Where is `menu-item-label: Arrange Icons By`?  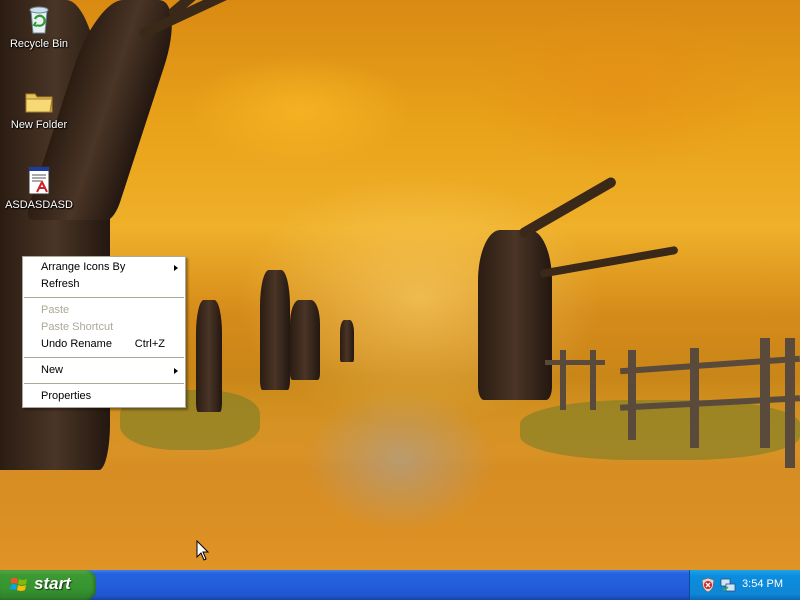
menu-item-label: Arrange Icons By is located at coordinates (83, 267).